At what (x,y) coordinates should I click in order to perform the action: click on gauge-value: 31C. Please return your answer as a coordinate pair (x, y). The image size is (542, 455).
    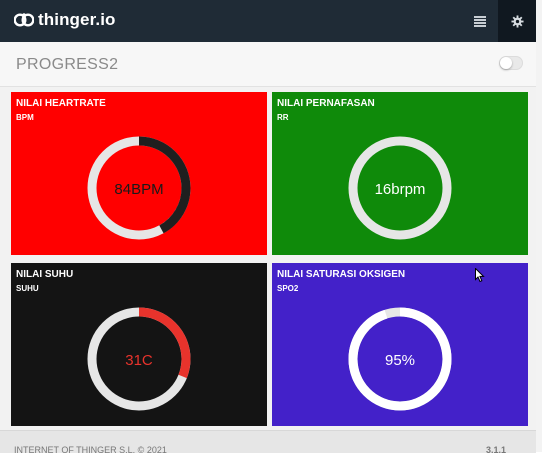
    Looking at the image, I should click on (139, 360).